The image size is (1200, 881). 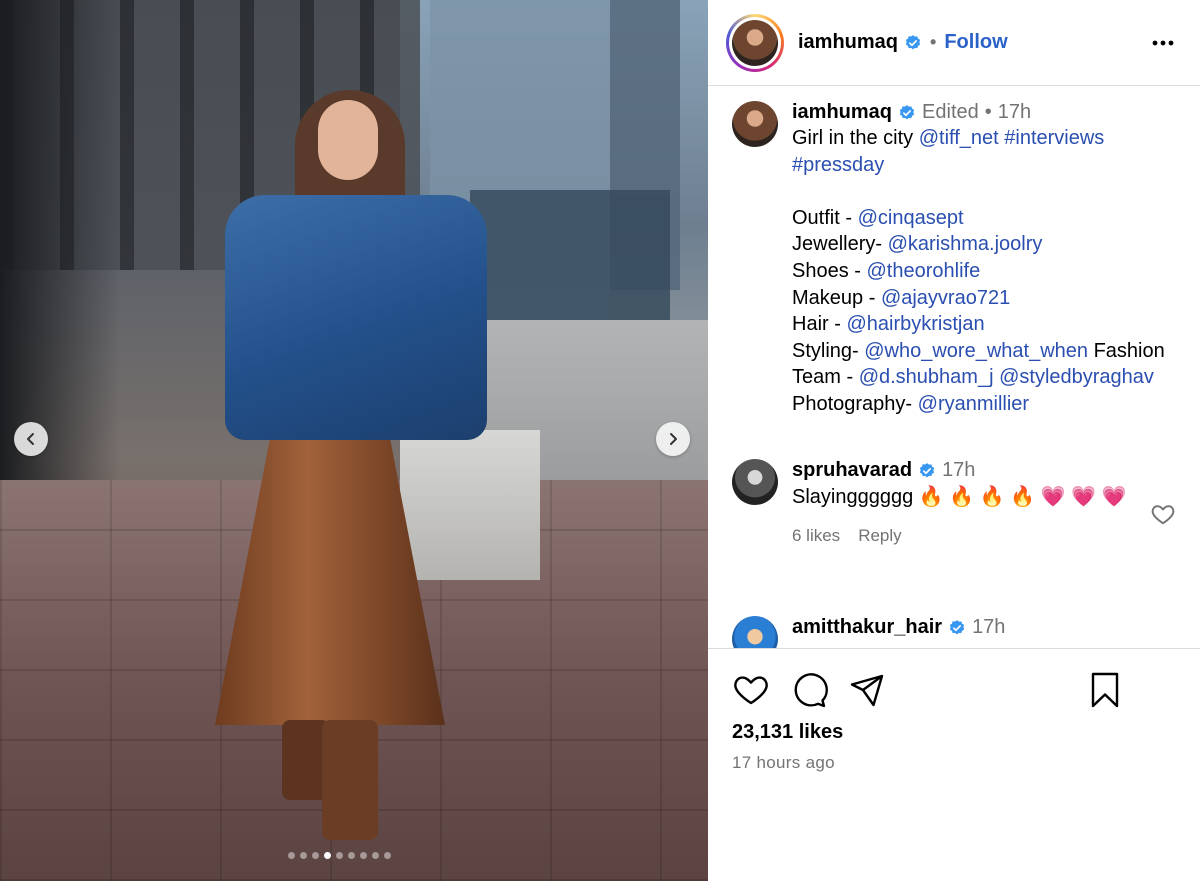 I want to click on mention-link: @hairbykristjan, so click(x=915, y=324).